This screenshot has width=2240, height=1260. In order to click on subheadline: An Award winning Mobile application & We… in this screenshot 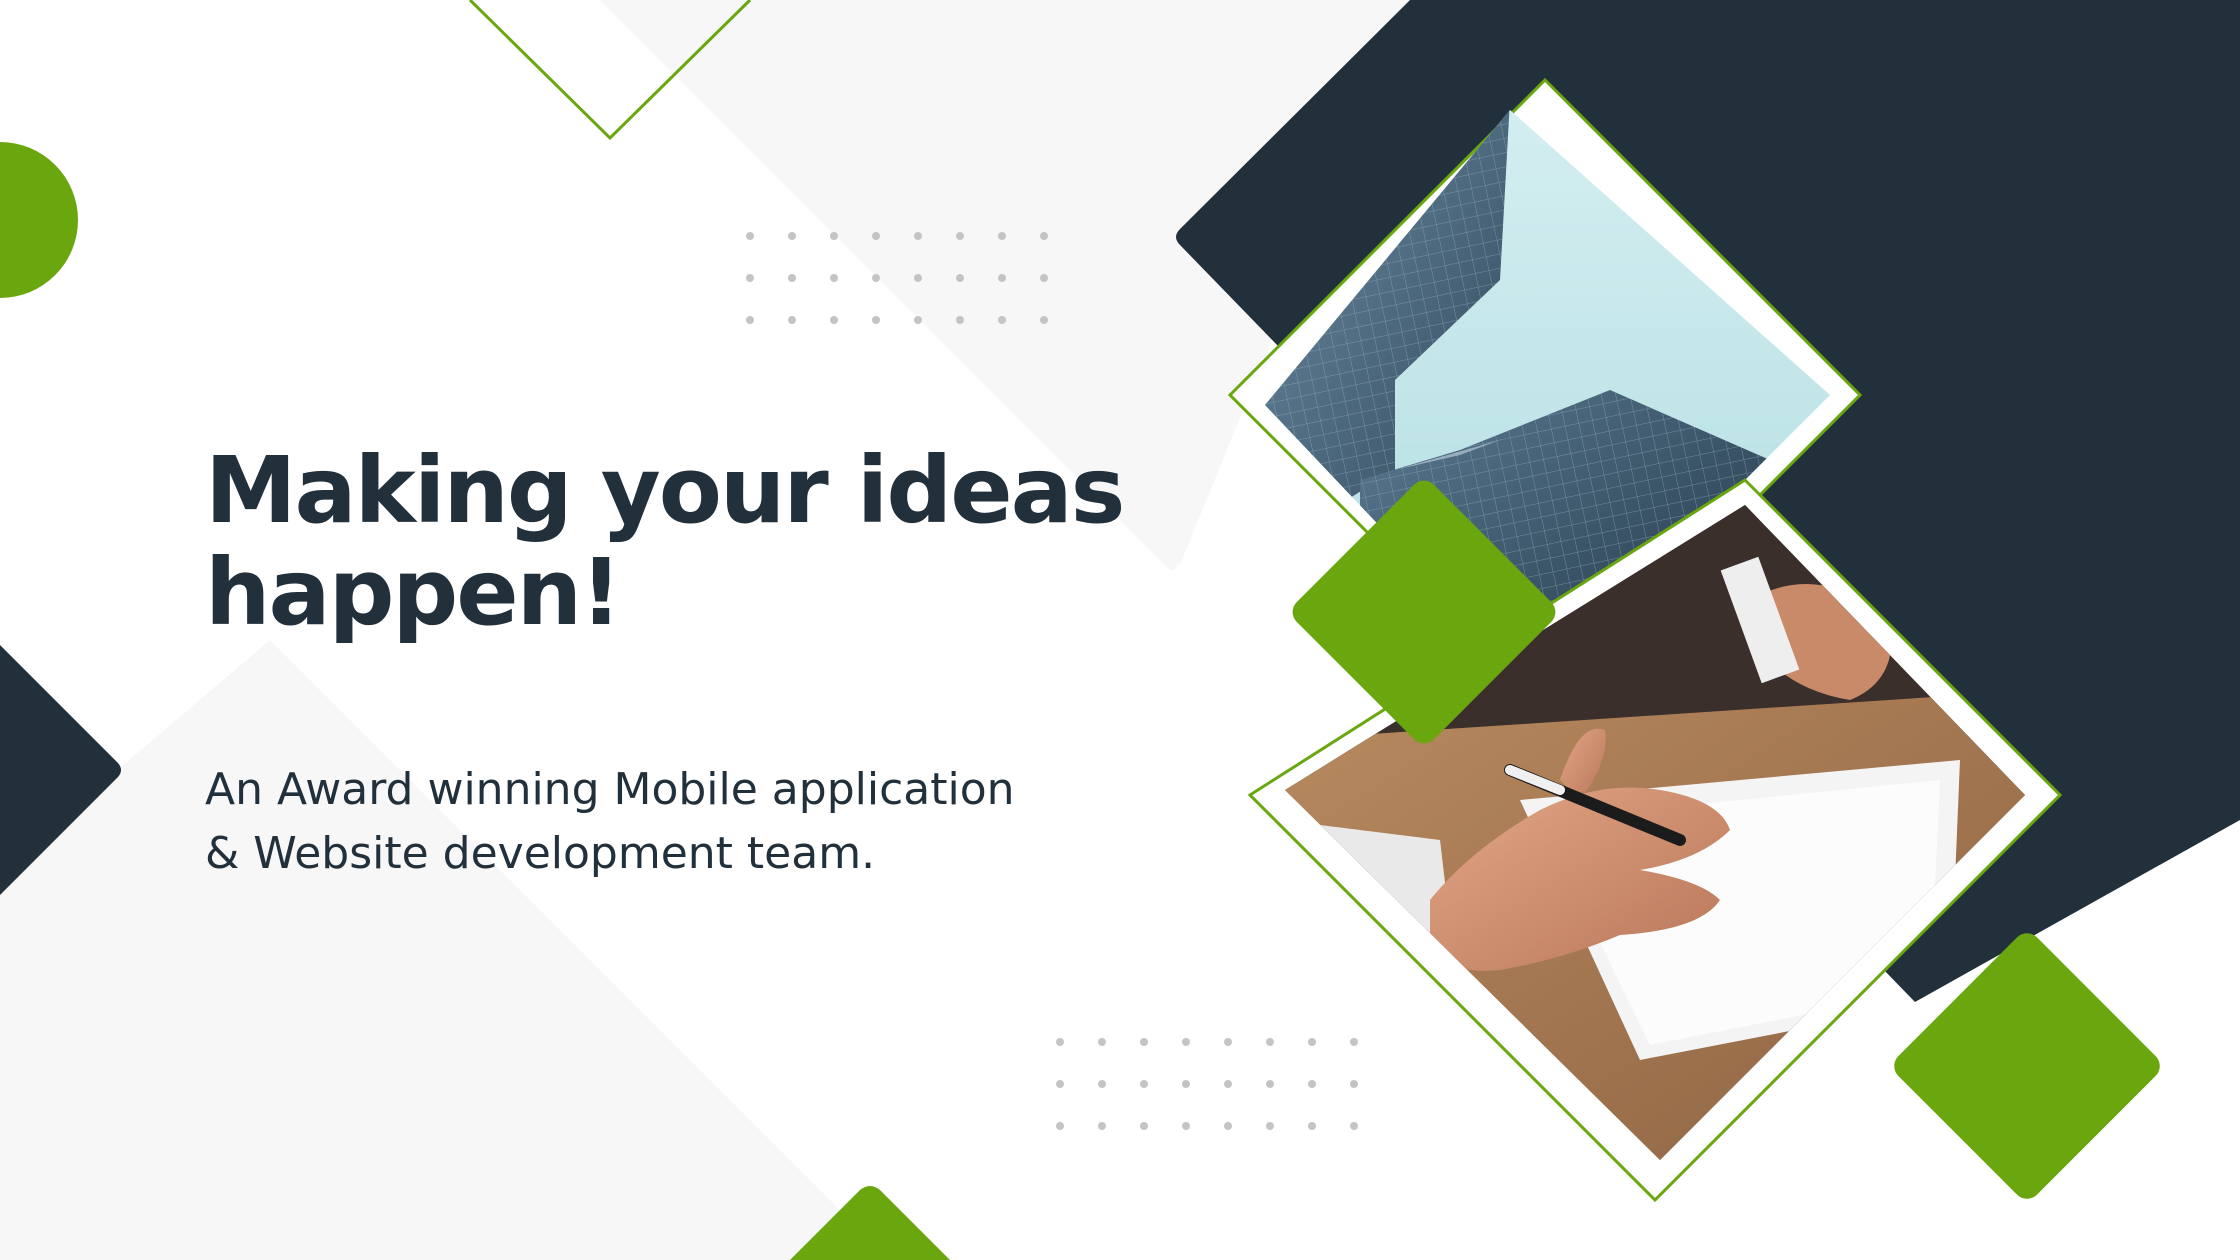, I will do `click(655, 822)`.